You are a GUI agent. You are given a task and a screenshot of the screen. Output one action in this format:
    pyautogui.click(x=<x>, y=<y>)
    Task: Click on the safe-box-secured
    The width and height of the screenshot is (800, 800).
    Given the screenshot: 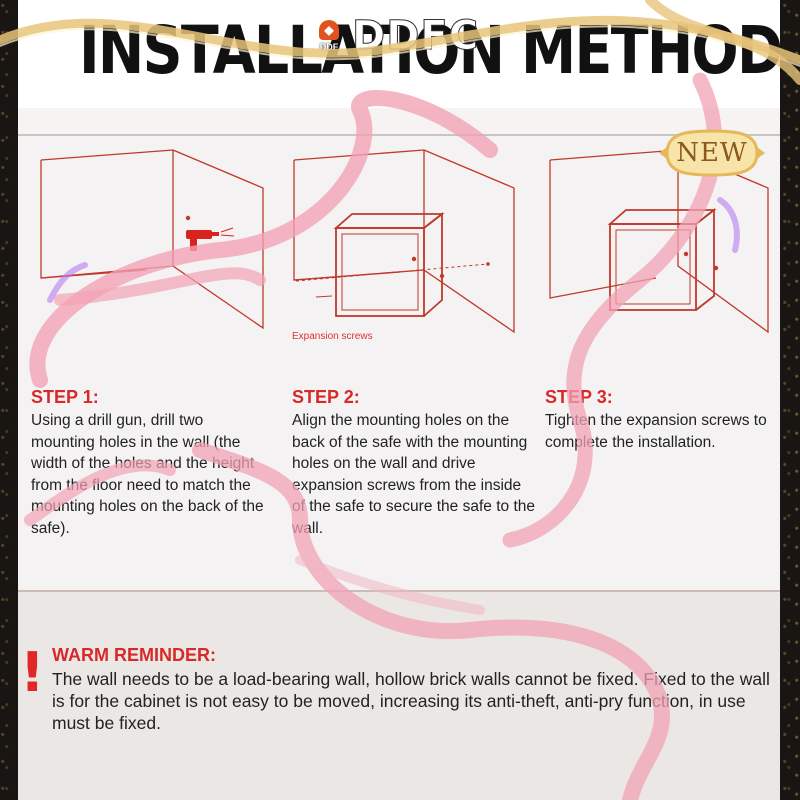 What is the action you would take?
    pyautogui.click(x=662, y=259)
    